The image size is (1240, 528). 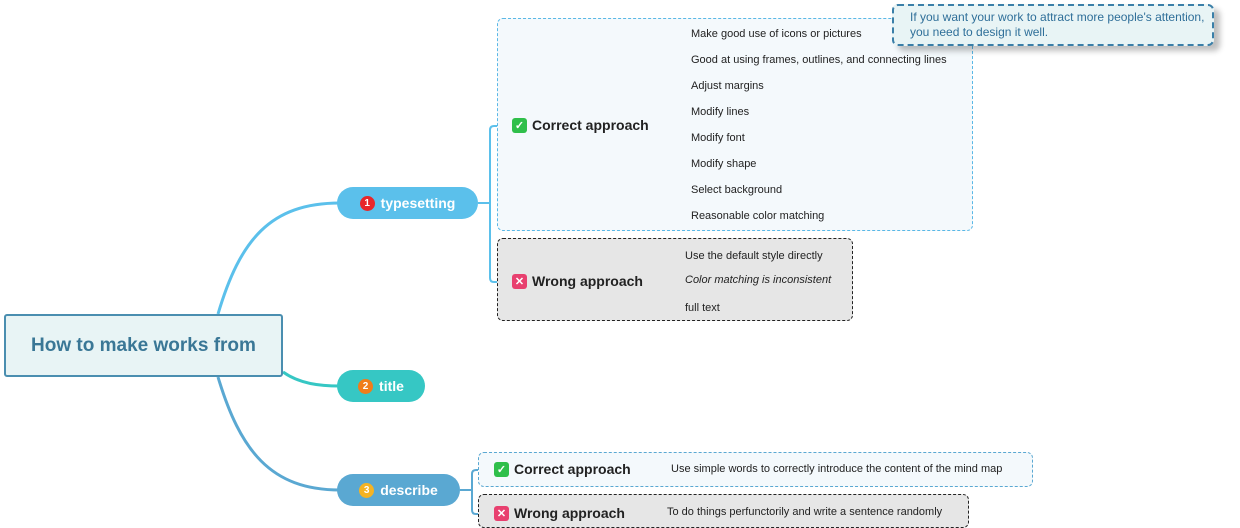 I want to click on branch-typesetting: 1 typesetting, so click(x=407, y=203).